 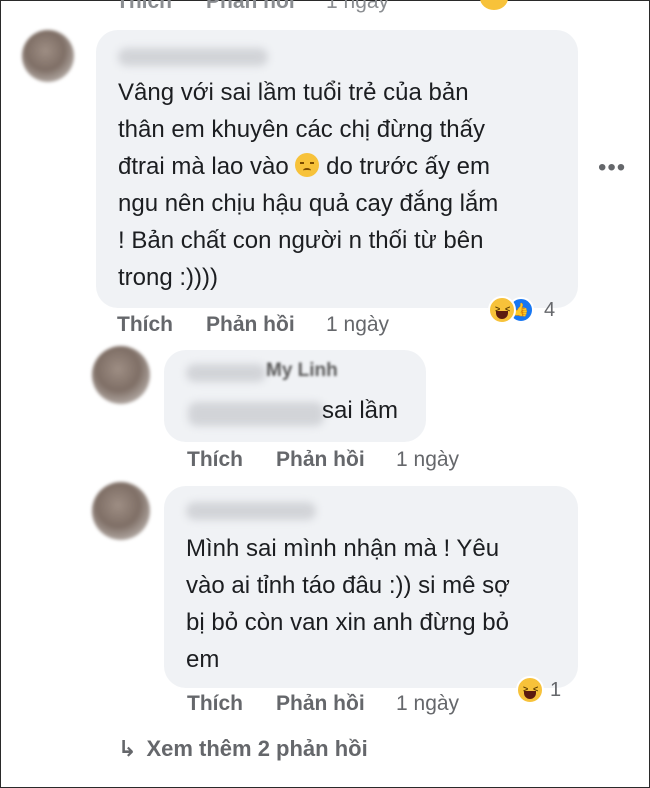 What do you see at coordinates (343, 548) in the screenshot?
I see `reply-line: Mình sai mình nhận mà ! Yêu` at bounding box center [343, 548].